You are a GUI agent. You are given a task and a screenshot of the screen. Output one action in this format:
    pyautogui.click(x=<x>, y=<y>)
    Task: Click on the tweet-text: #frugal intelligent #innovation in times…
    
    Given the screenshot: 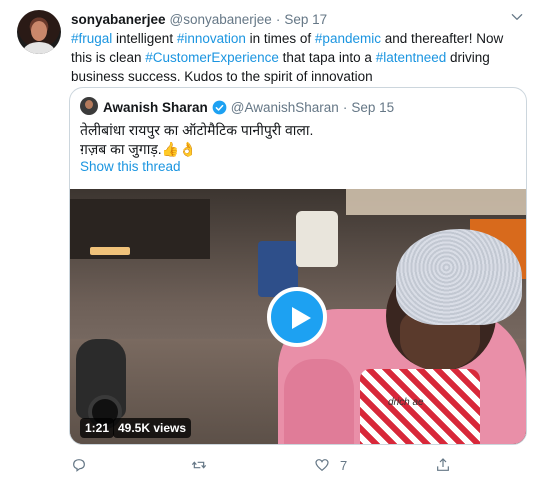 What is the action you would take?
    pyautogui.click(x=296, y=57)
    